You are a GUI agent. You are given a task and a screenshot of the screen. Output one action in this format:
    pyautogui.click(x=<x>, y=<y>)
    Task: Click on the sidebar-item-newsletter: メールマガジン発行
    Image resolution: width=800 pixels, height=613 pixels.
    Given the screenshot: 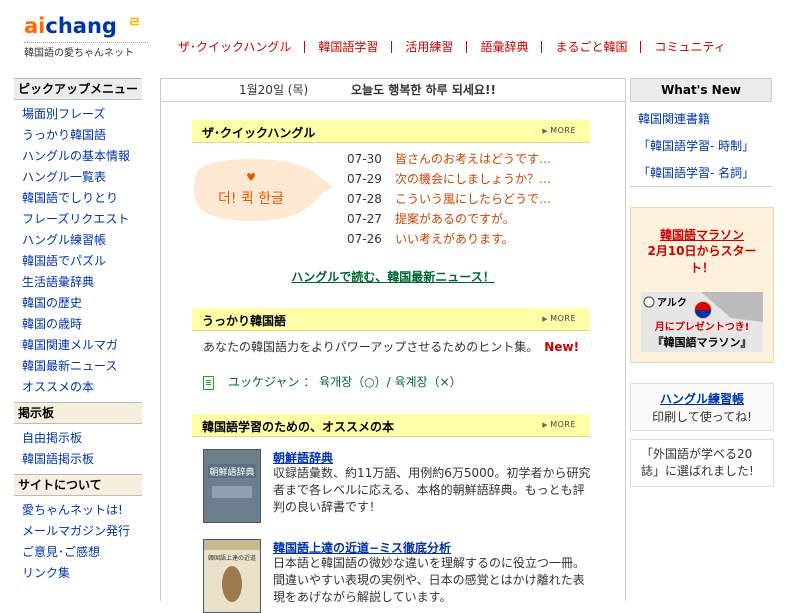 What is the action you would take?
    pyautogui.click(x=82, y=531)
    